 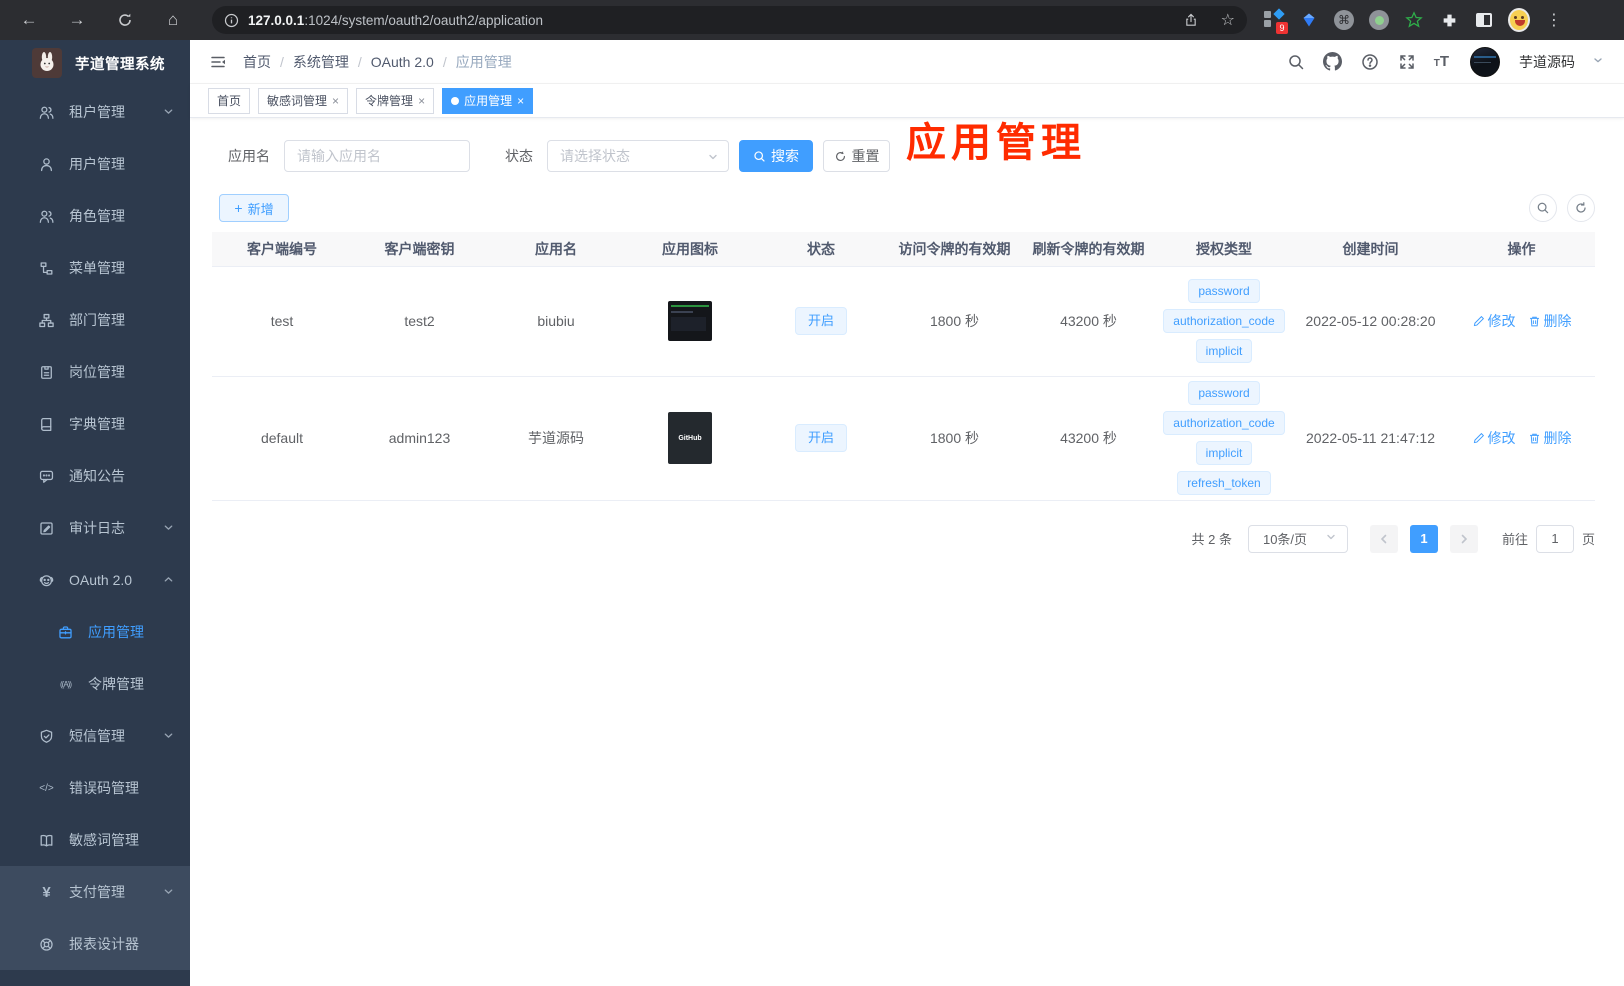 What do you see at coordinates (1344, 20) in the screenshot?
I see `extension-command-icon: ⌘` at bounding box center [1344, 20].